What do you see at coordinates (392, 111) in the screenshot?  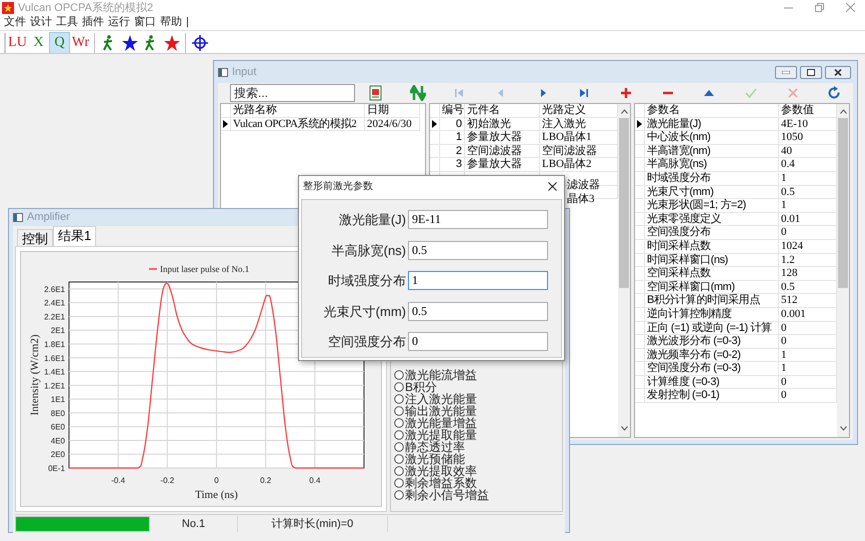 I see `column-header: 日期` at bounding box center [392, 111].